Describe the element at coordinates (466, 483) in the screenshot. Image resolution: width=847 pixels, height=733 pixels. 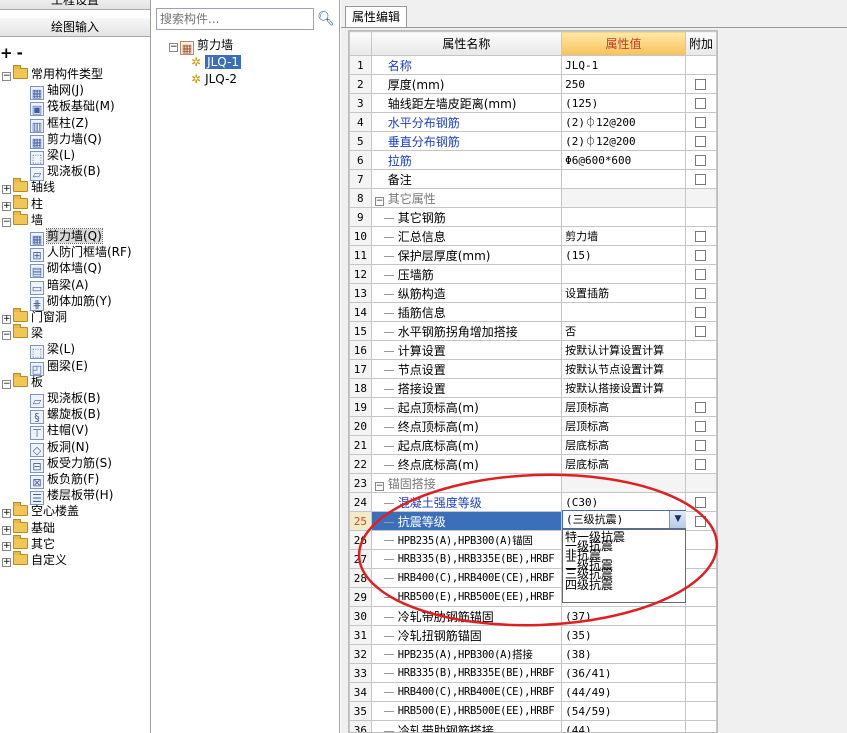
I see `property-name-cell: − 锚固搭接` at that location.